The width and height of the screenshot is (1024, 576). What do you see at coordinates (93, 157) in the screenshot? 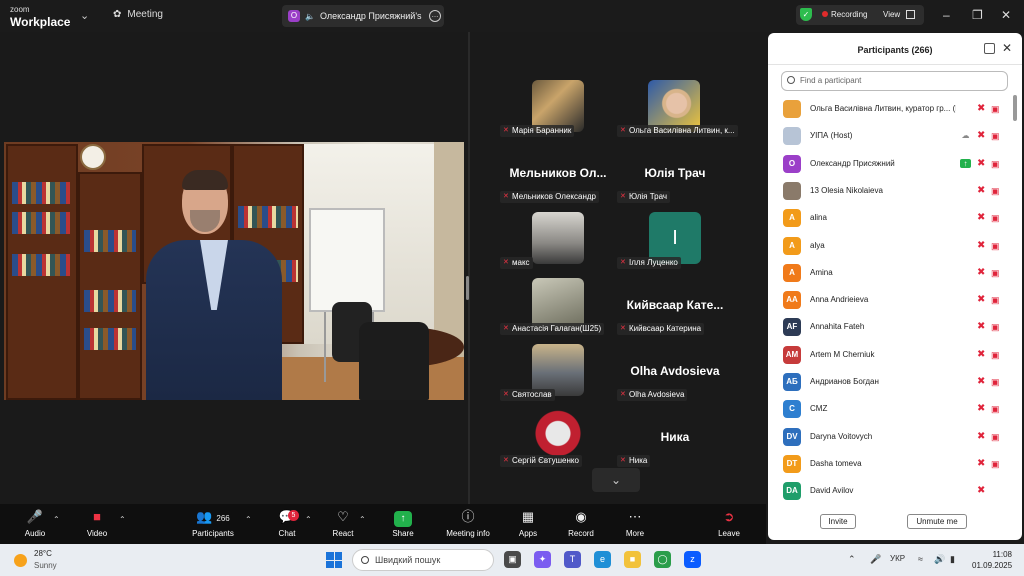
I see `wall-clock` at bounding box center [93, 157].